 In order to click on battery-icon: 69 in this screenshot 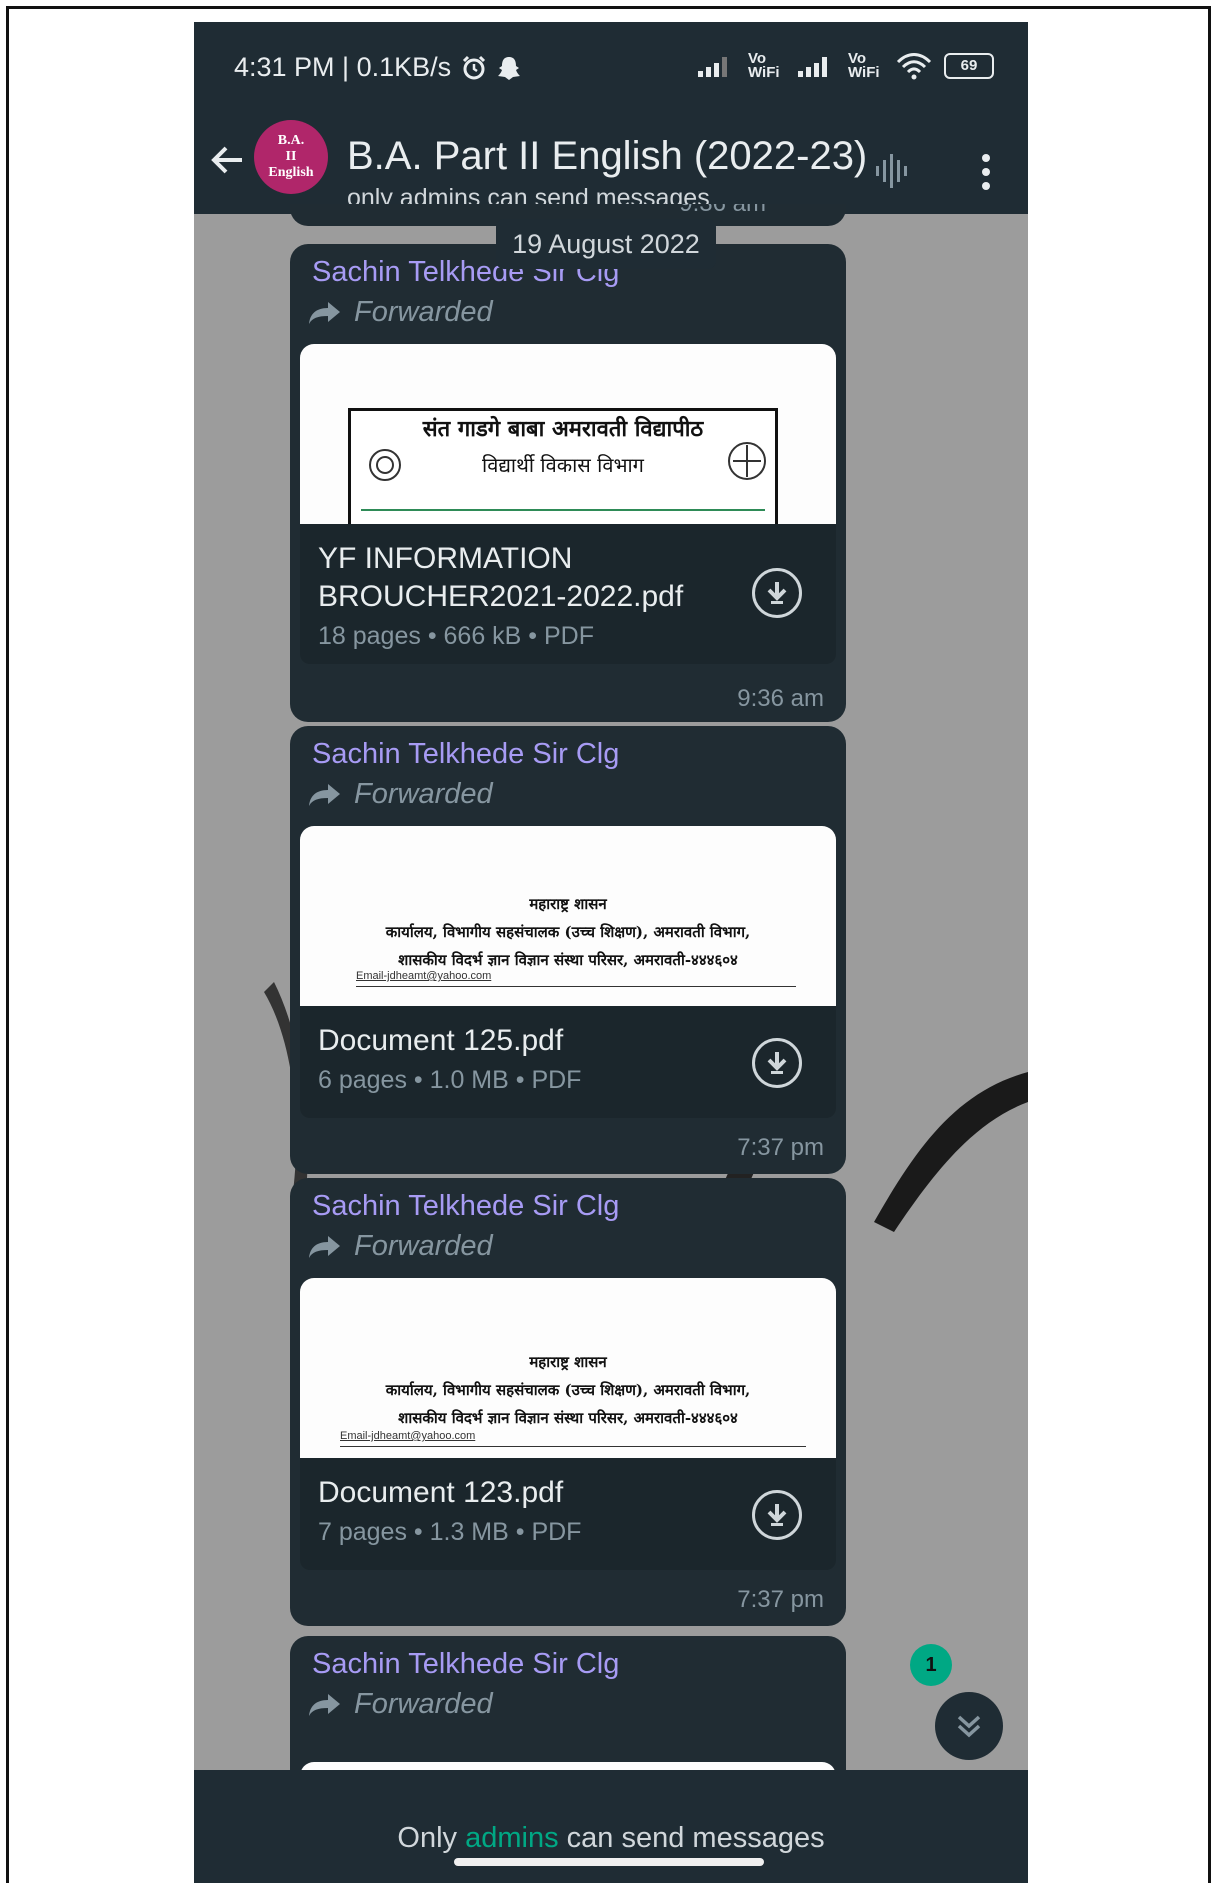, I will do `click(969, 66)`.